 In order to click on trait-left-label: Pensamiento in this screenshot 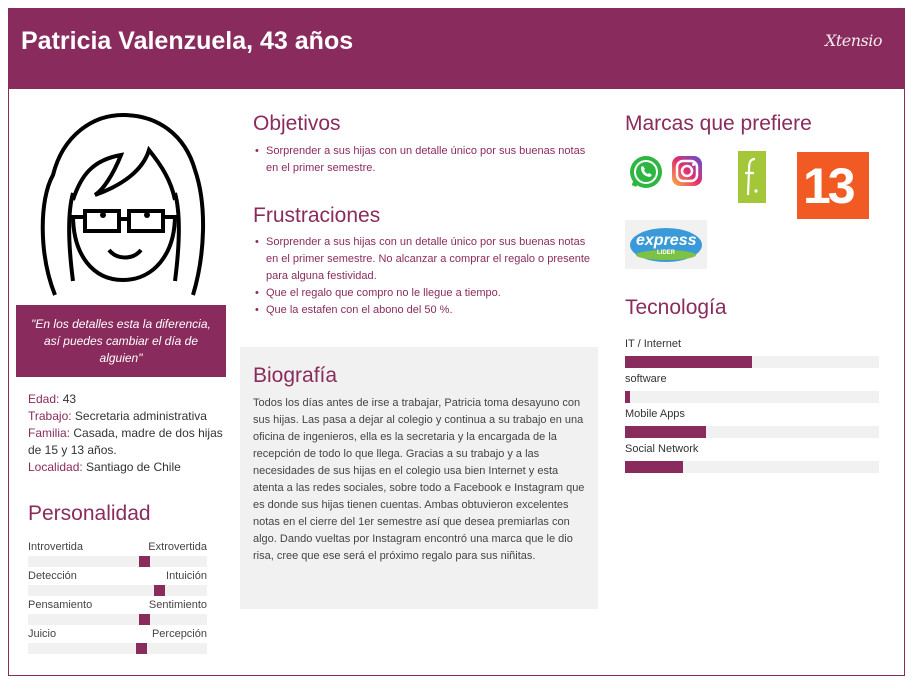, I will do `click(60, 605)`.